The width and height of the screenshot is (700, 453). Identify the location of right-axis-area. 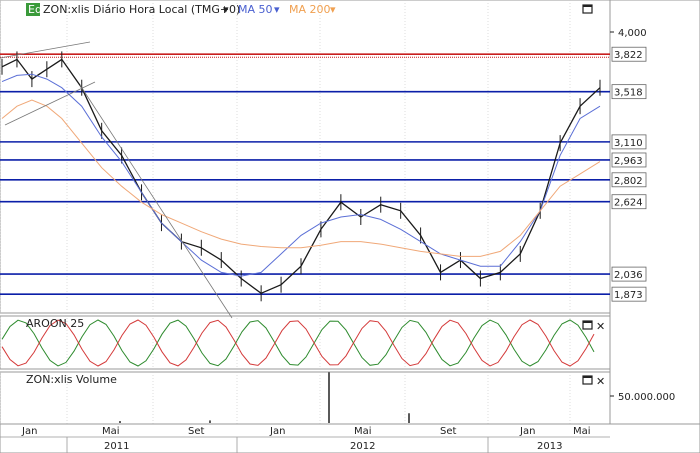
(654, 212).